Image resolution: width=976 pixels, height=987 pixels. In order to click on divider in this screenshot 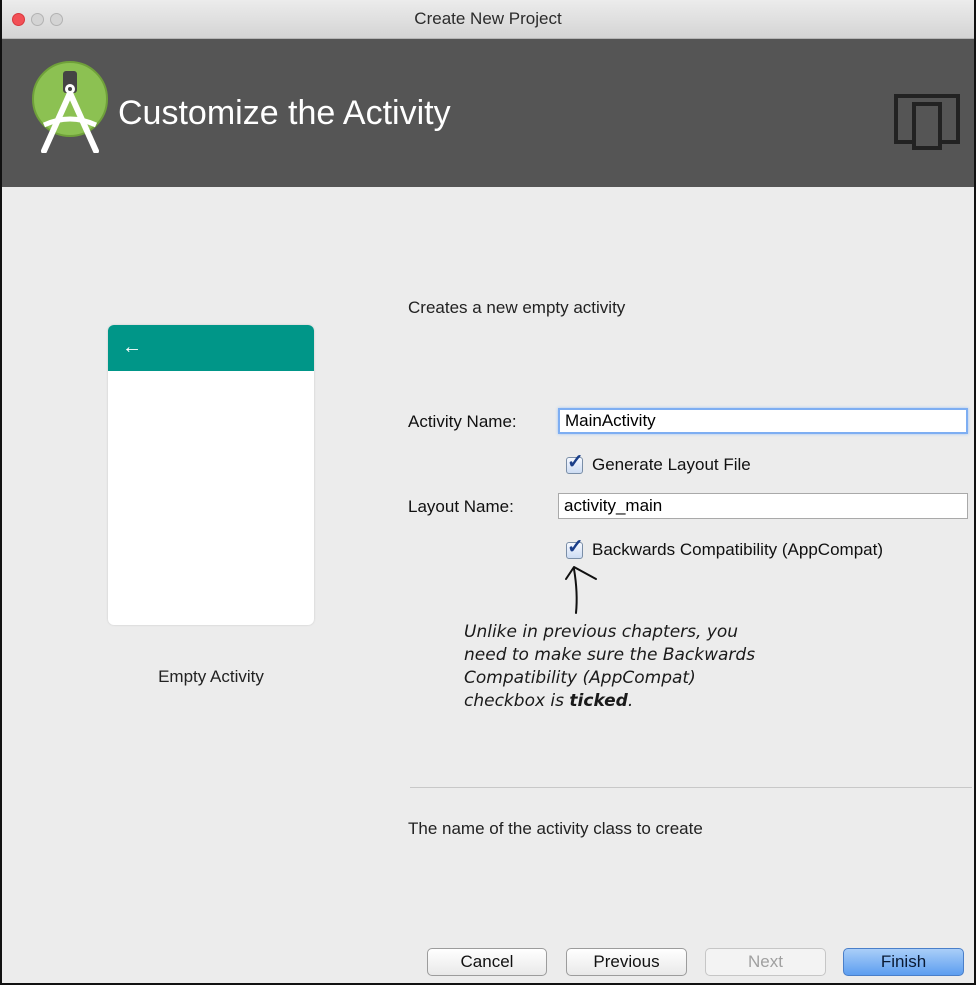, I will do `click(691, 787)`.